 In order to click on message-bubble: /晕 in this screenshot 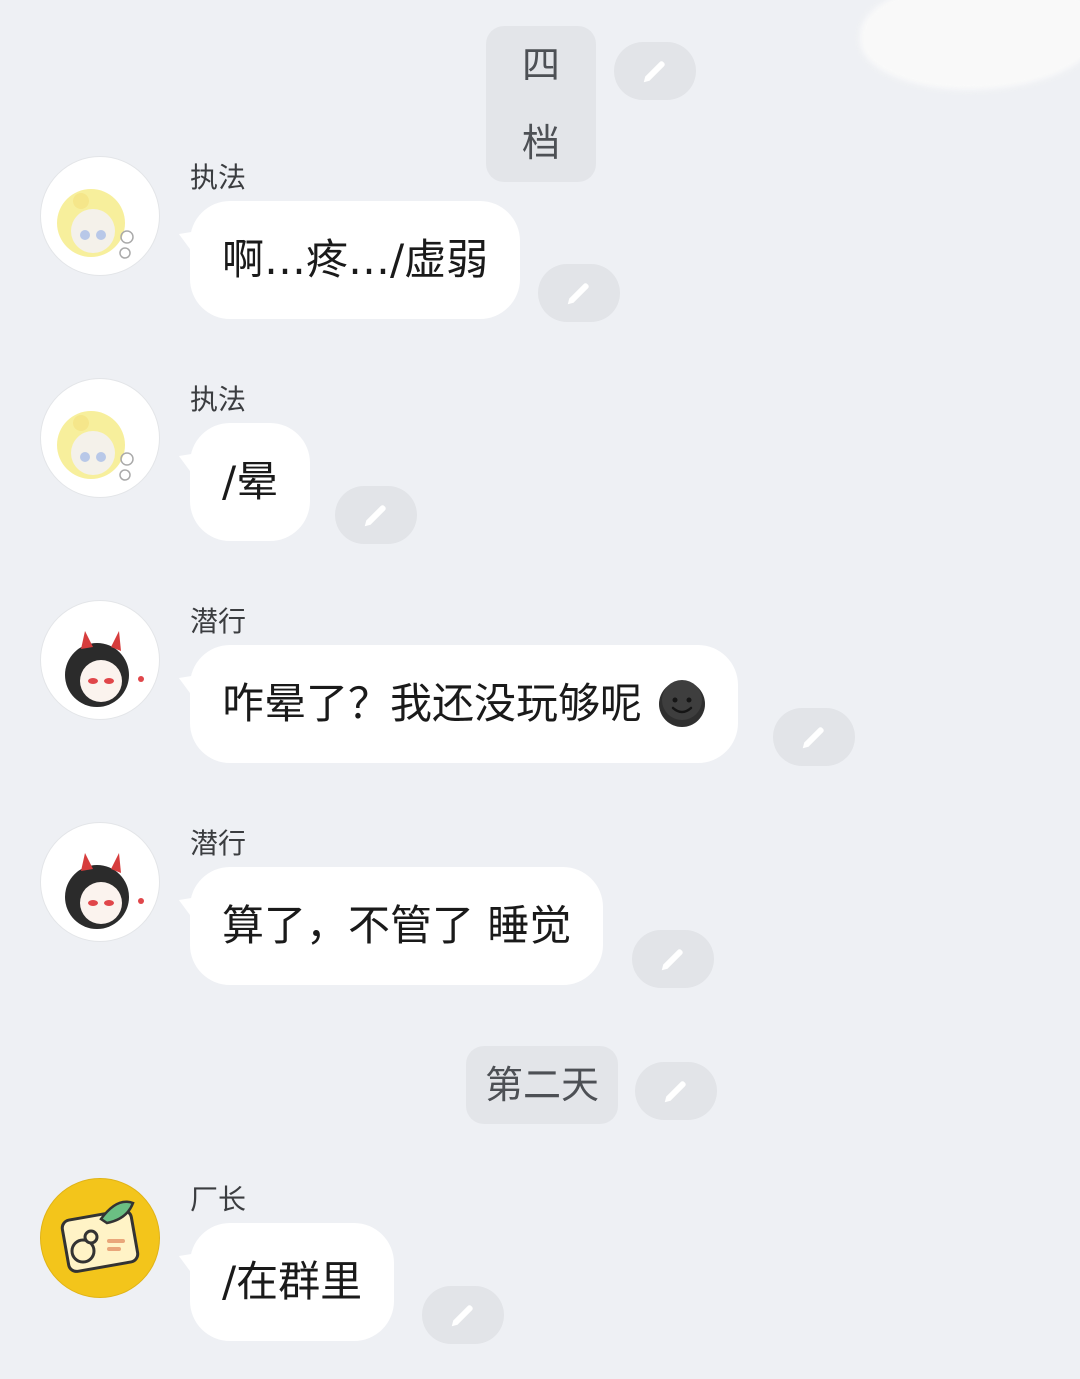, I will do `click(250, 482)`.